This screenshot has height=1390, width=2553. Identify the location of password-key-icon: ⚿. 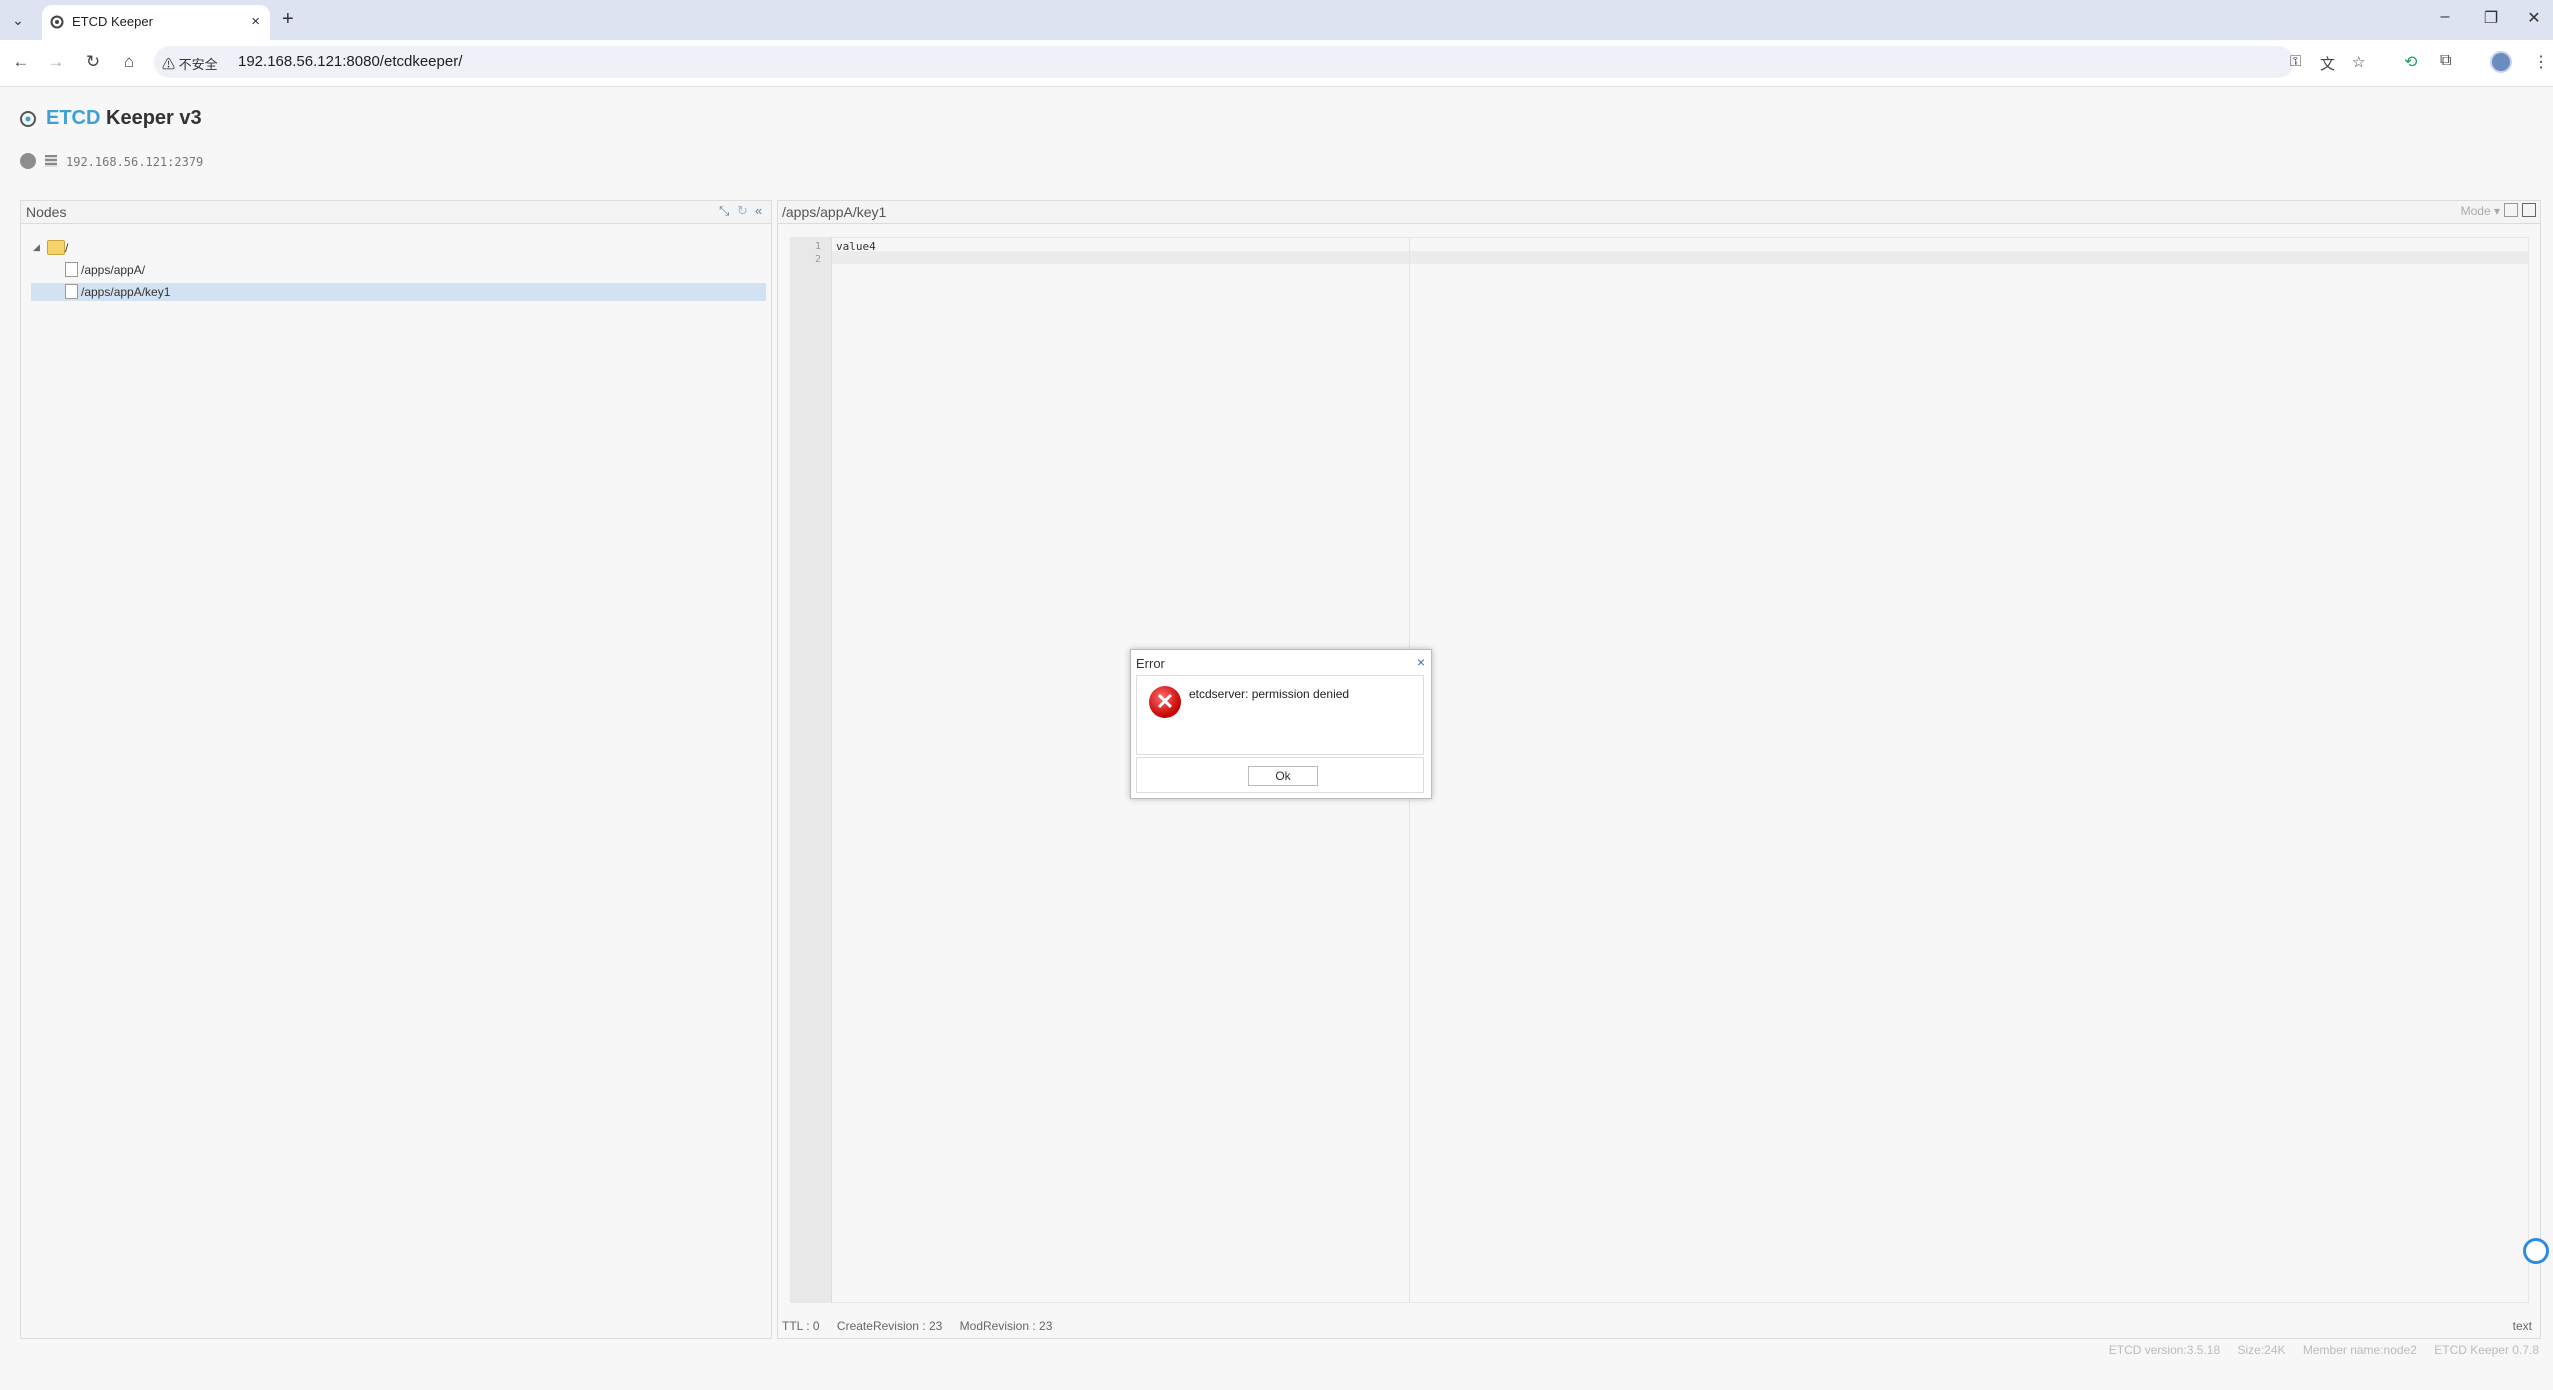
(2295, 61).